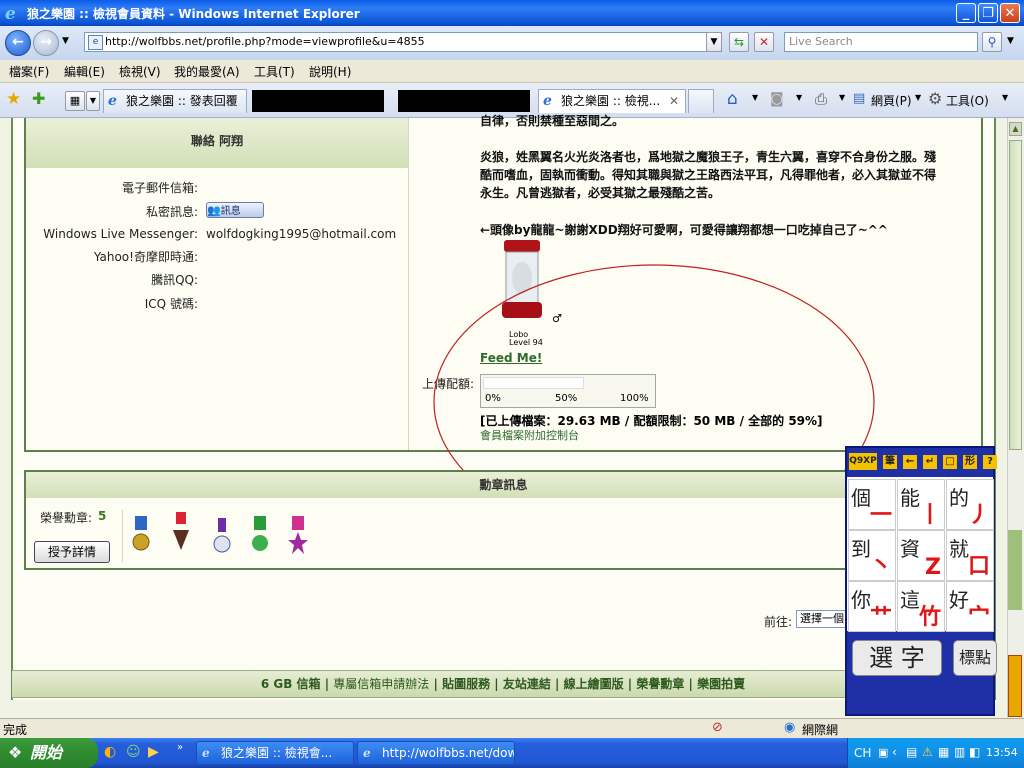  What do you see at coordinates (1015, 129) in the screenshot?
I see `scroll-up-icon: ▲` at bounding box center [1015, 129].